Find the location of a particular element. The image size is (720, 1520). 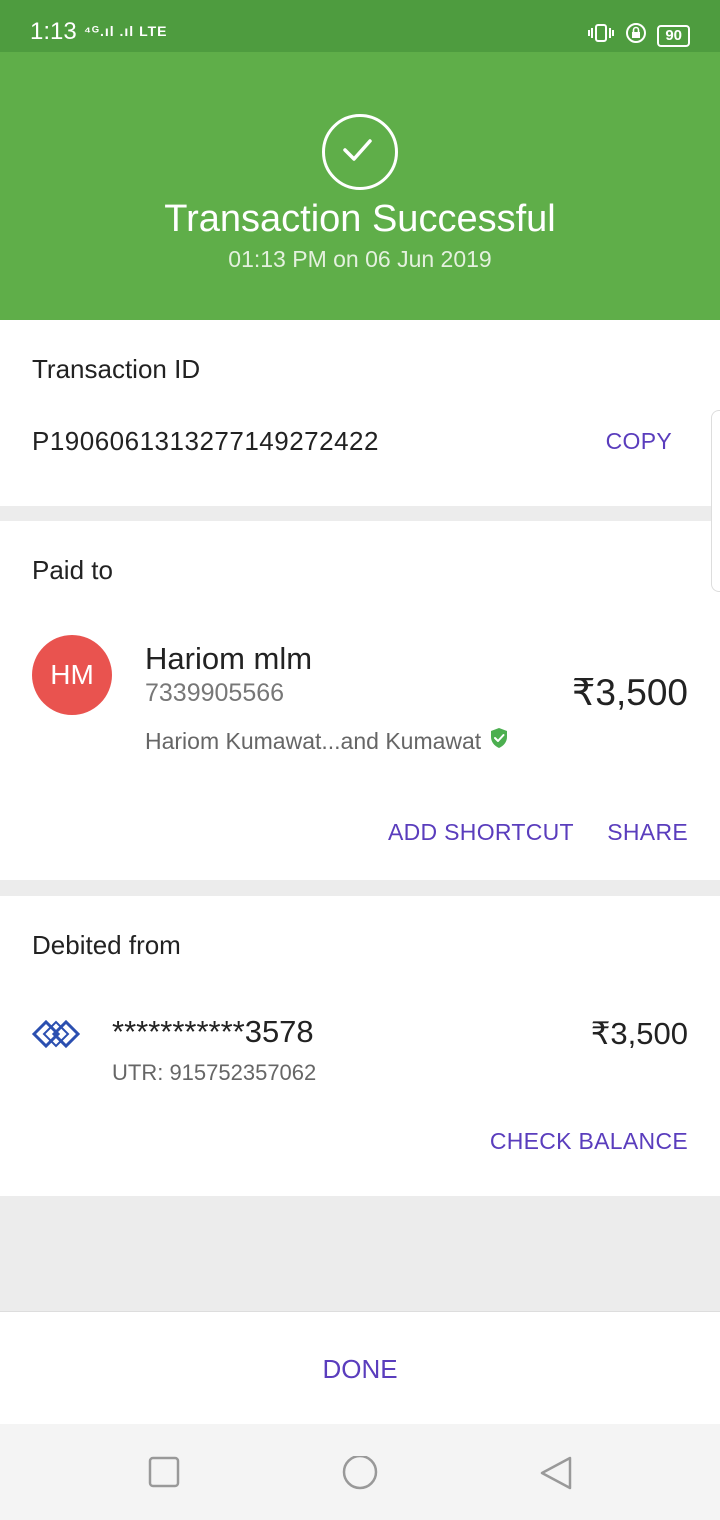

vibrate-icon is located at coordinates (601, 35).